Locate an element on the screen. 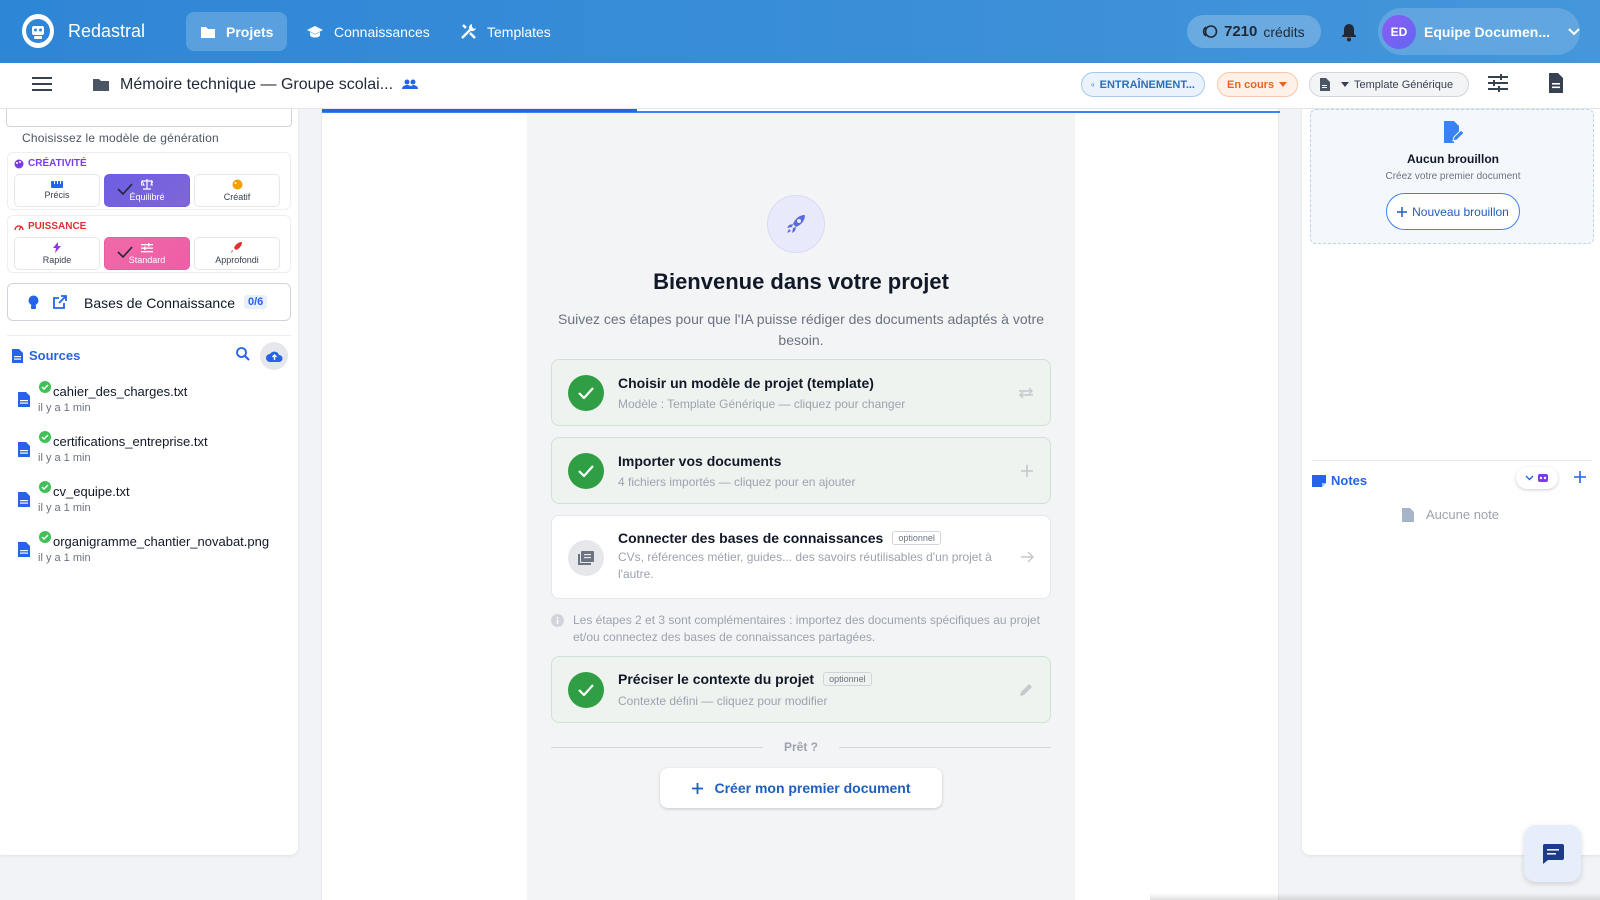  nav-projets: Projets is located at coordinates (237, 31).